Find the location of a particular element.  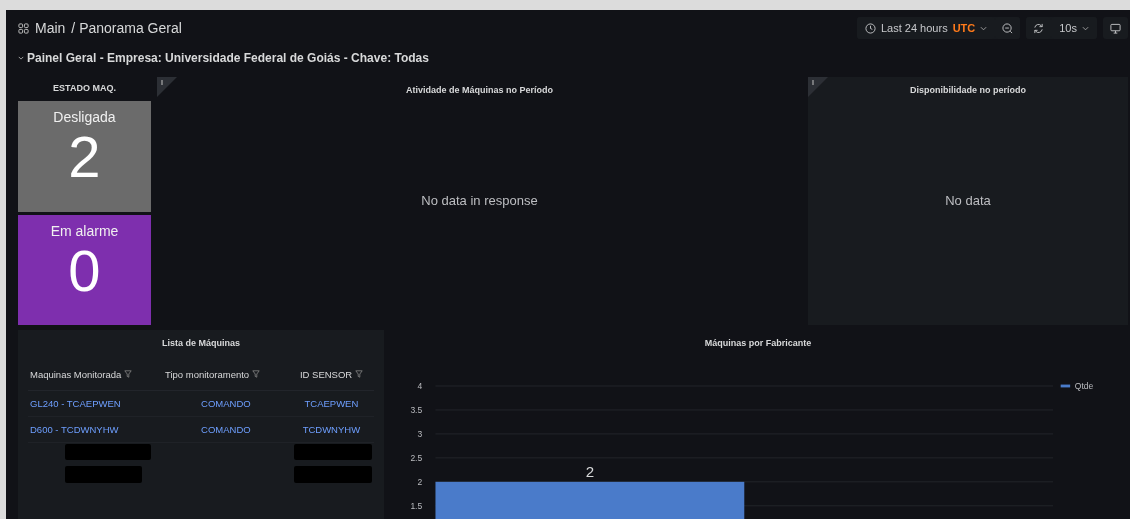

clock-icon is located at coordinates (870, 28).